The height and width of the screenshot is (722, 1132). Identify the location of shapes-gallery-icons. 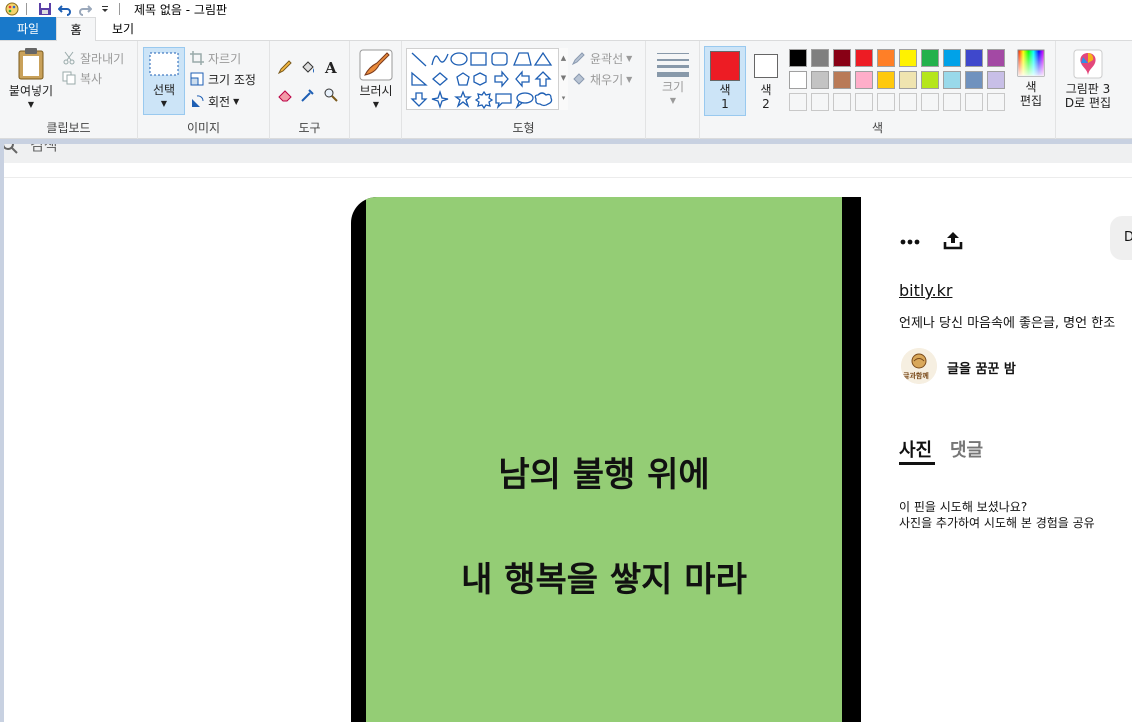
(488, 80).